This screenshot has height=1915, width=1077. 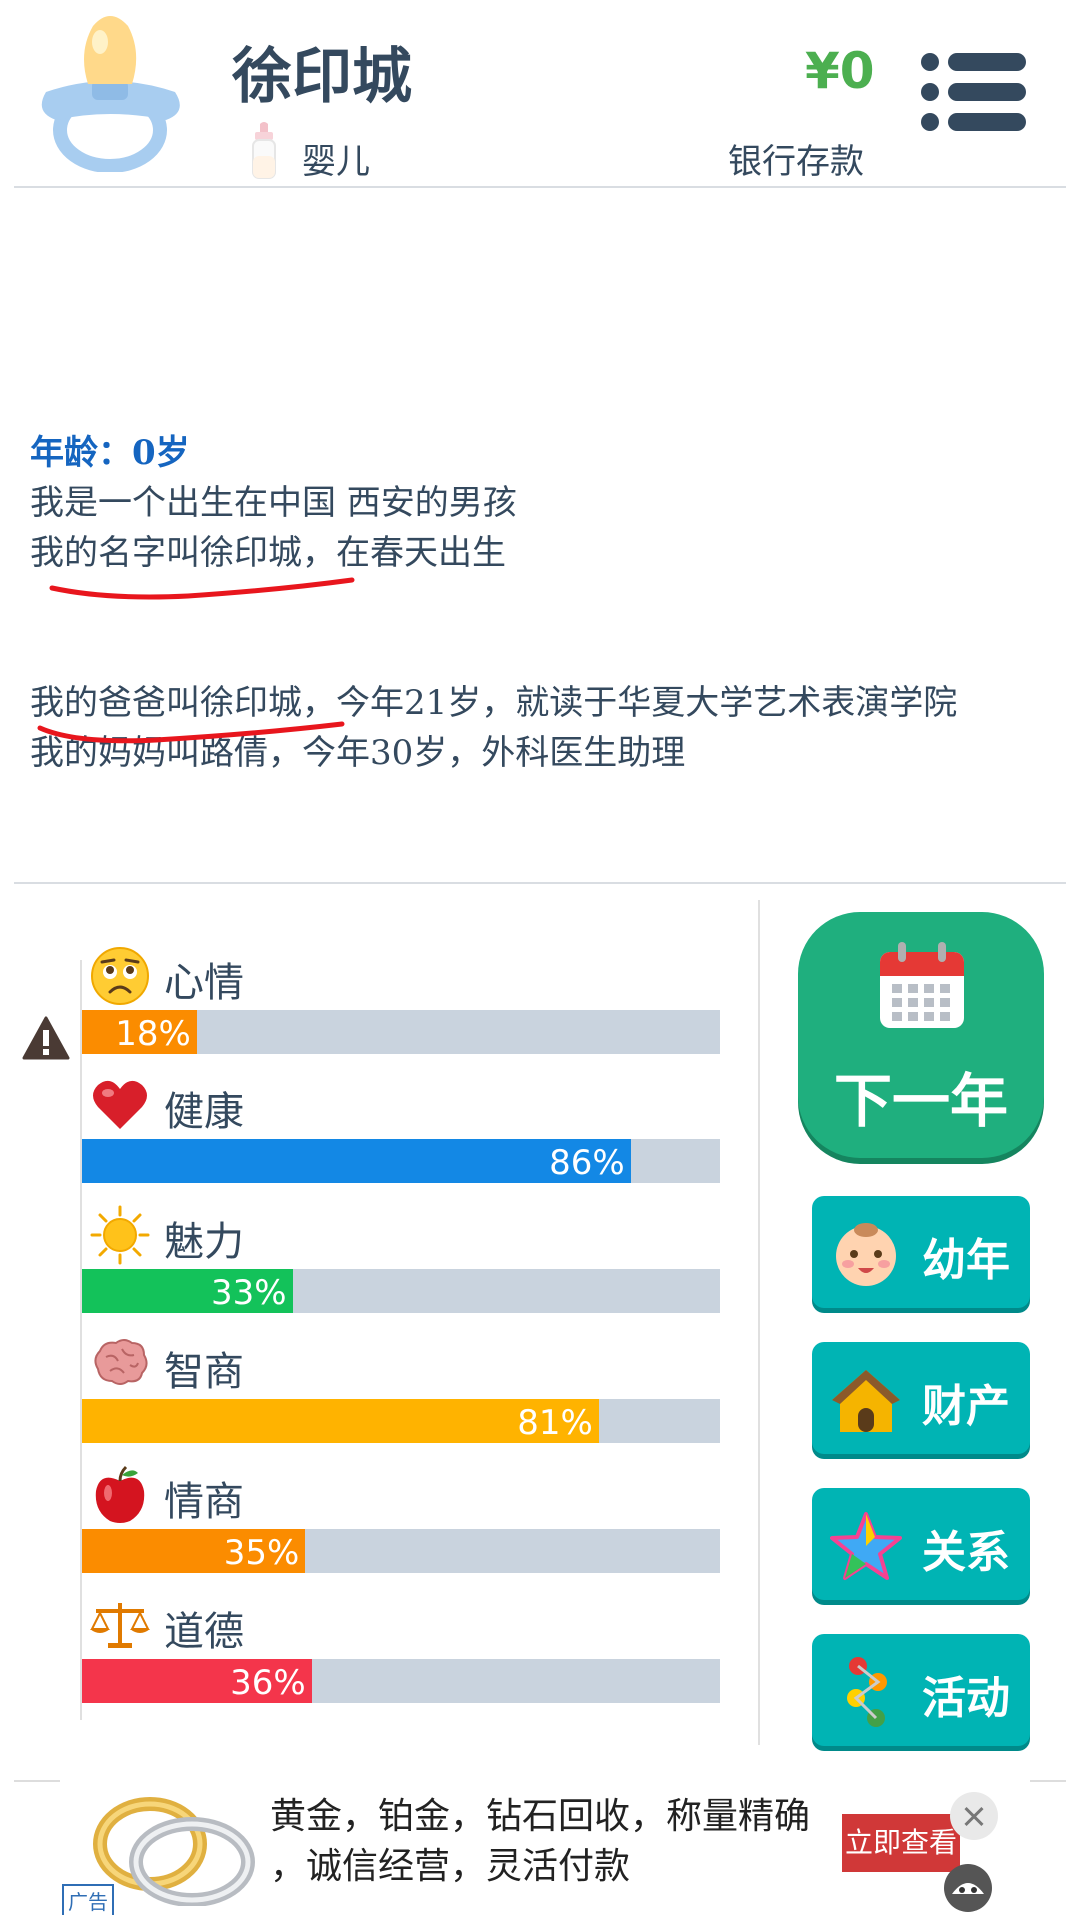 What do you see at coordinates (840, 71) in the screenshot?
I see `money-balance: ¥0` at bounding box center [840, 71].